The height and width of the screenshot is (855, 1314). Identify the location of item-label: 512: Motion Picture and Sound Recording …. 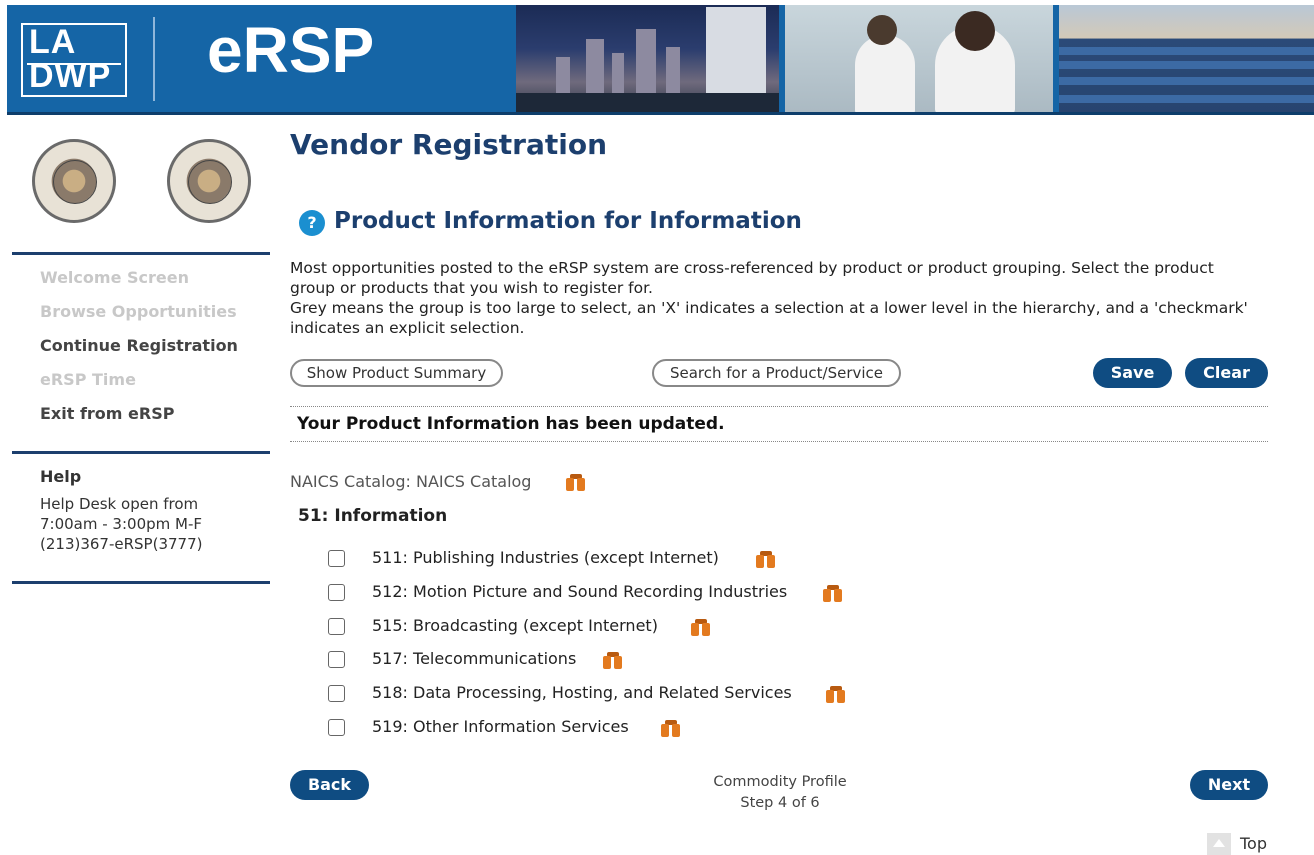
(580, 591).